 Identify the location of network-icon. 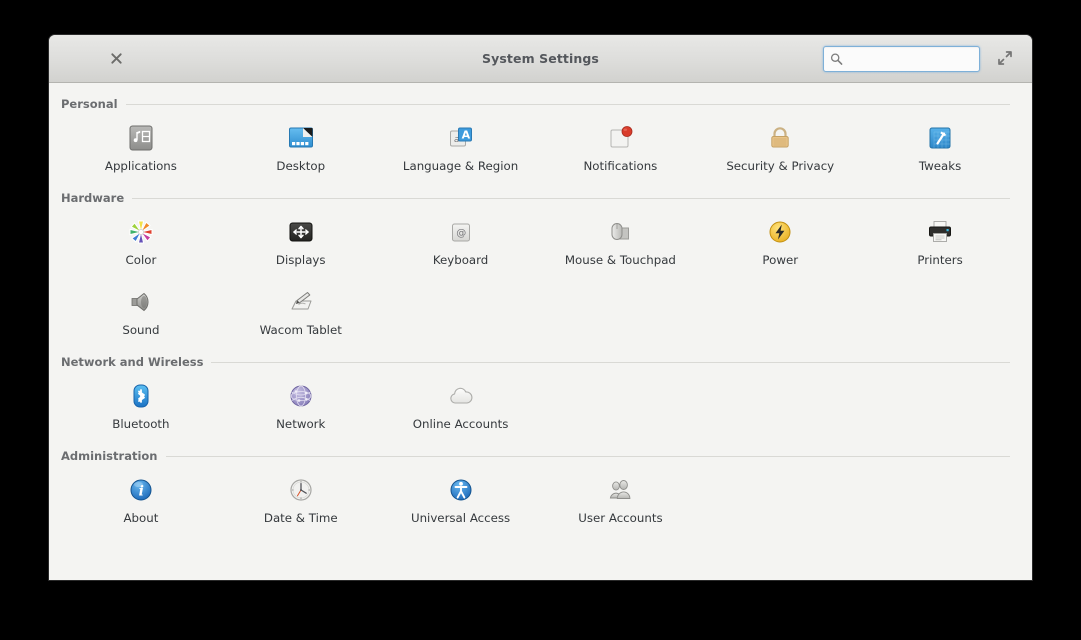
(301, 396).